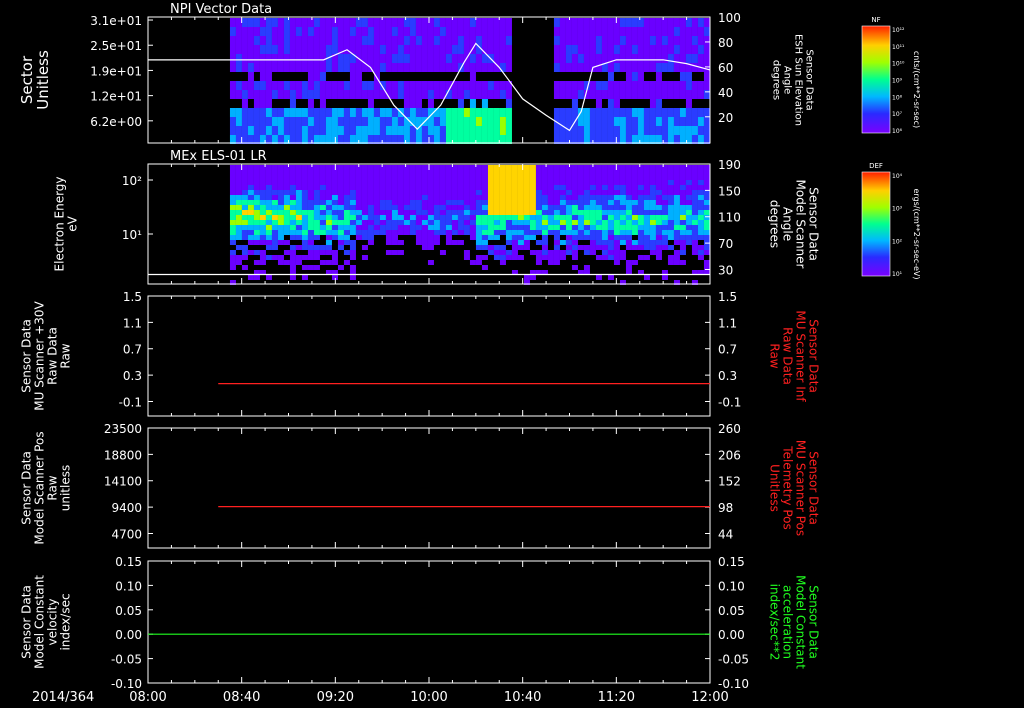  I want to click on y2-axis-label: MU Scanner Pos, so click(801, 488).